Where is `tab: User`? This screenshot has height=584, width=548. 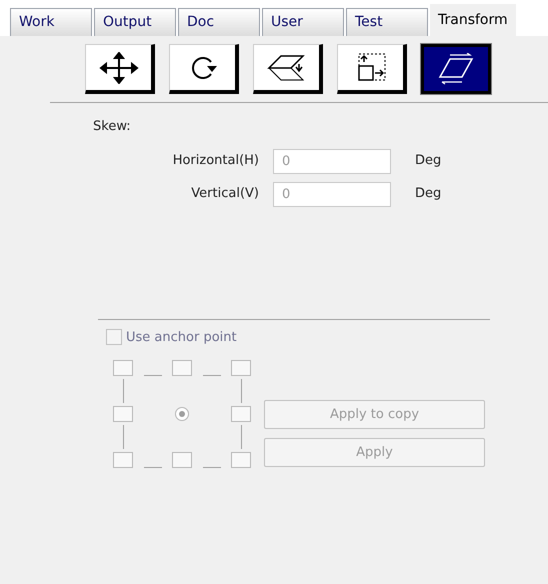
tab: User is located at coordinates (303, 22).